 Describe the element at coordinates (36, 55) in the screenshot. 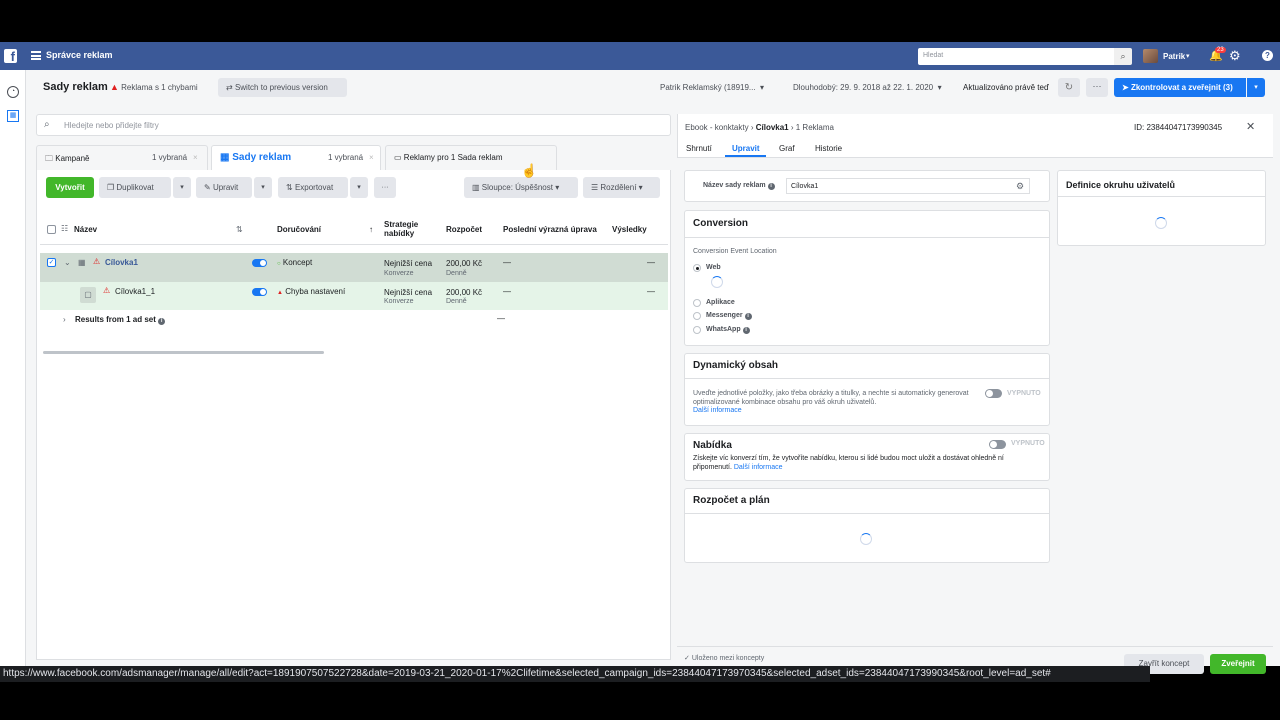

I see `menu-hamburger-icon` at that location.